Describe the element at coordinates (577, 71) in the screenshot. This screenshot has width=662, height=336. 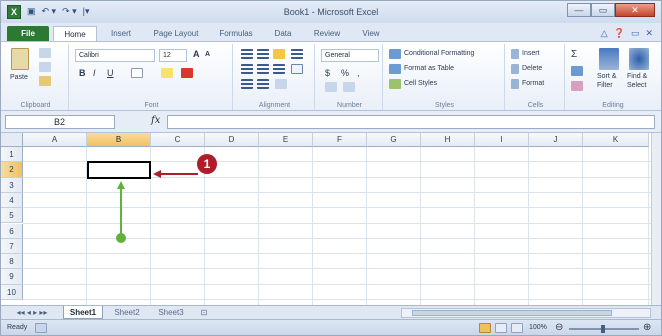
I see `fill-icon` at that location.